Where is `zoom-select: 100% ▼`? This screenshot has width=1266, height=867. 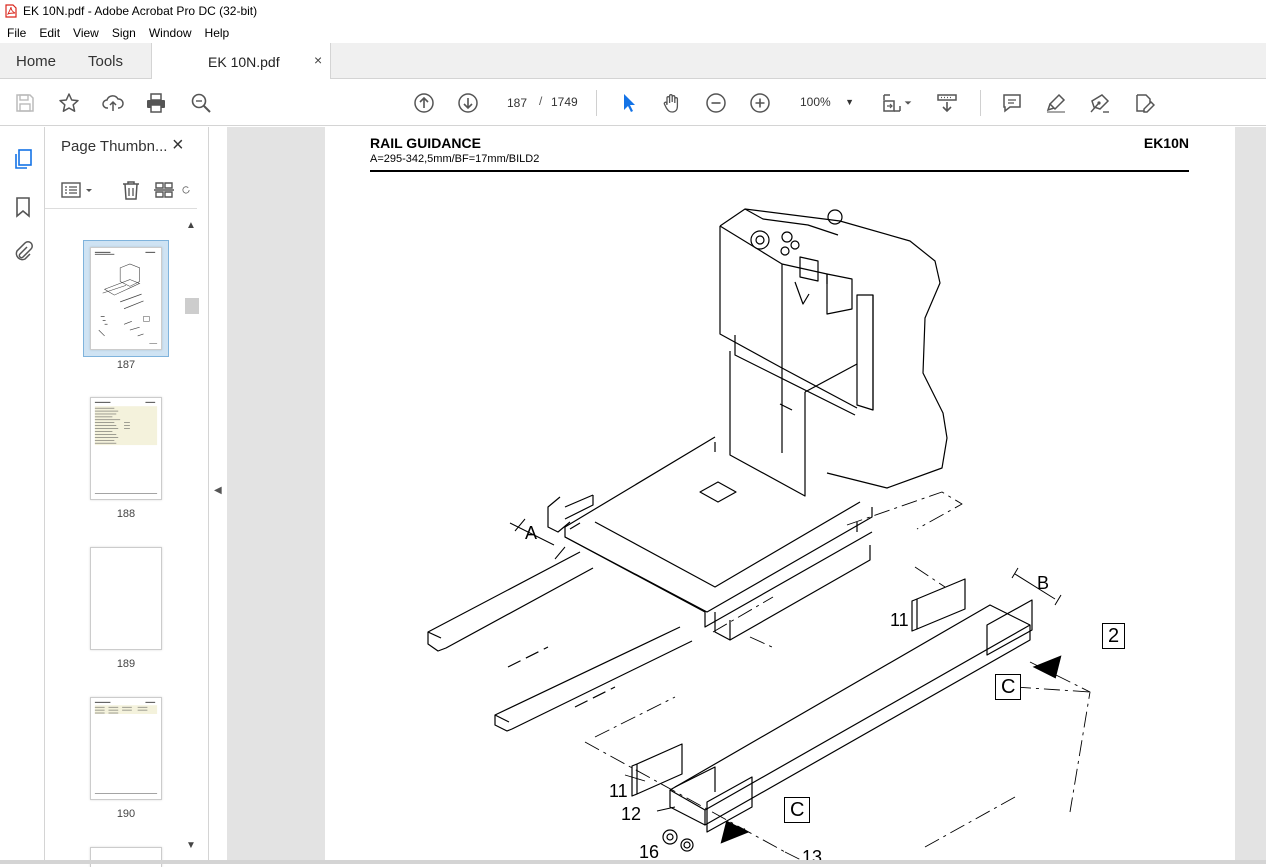
zoom-select: 100% ▼ is located at coordinates (825, 102).